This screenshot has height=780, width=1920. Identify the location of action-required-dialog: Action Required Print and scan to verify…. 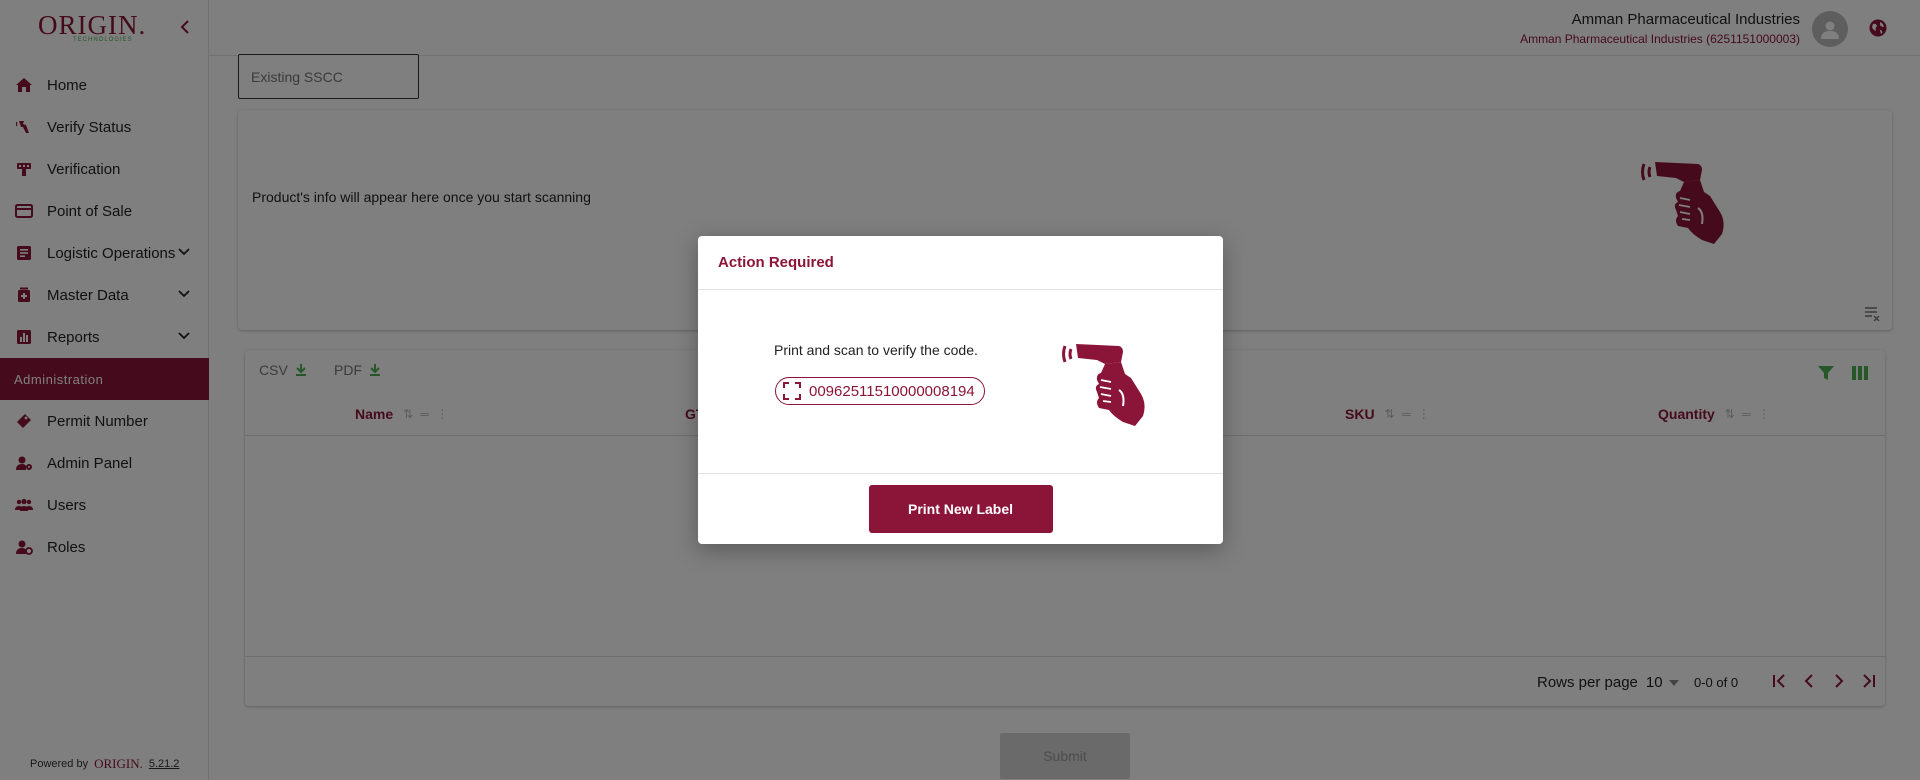
(960, 390).